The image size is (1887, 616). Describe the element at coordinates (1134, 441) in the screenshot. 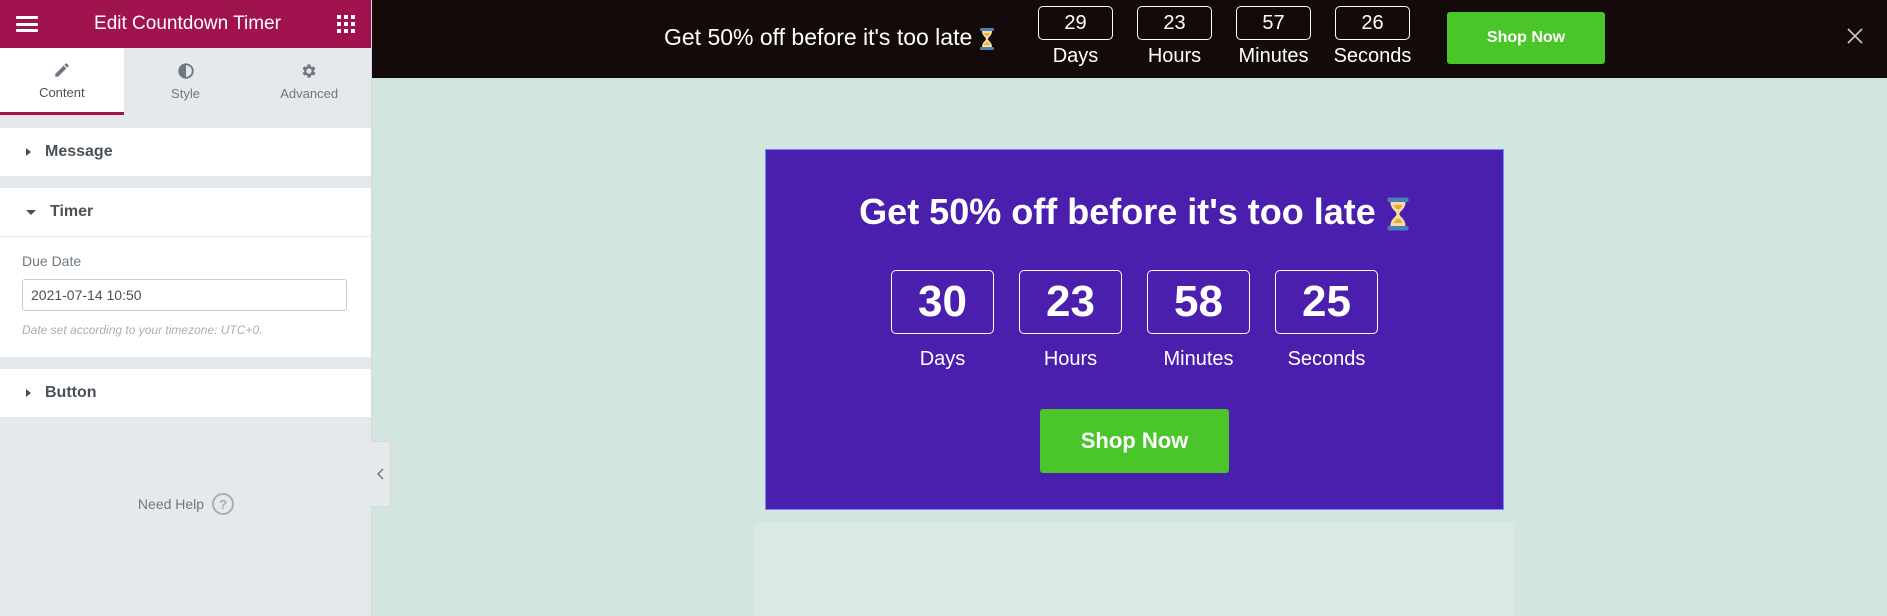

I see `widget-shop-now-button: Shop Now` at that location.